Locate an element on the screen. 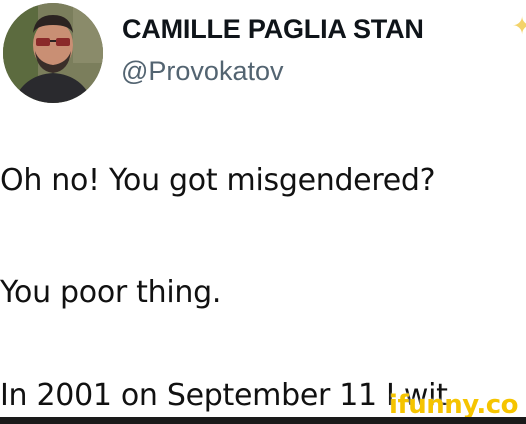 This screenshot has width=526, height=424. sparkle-icon: ✦ is located at coordinates (519, 26).